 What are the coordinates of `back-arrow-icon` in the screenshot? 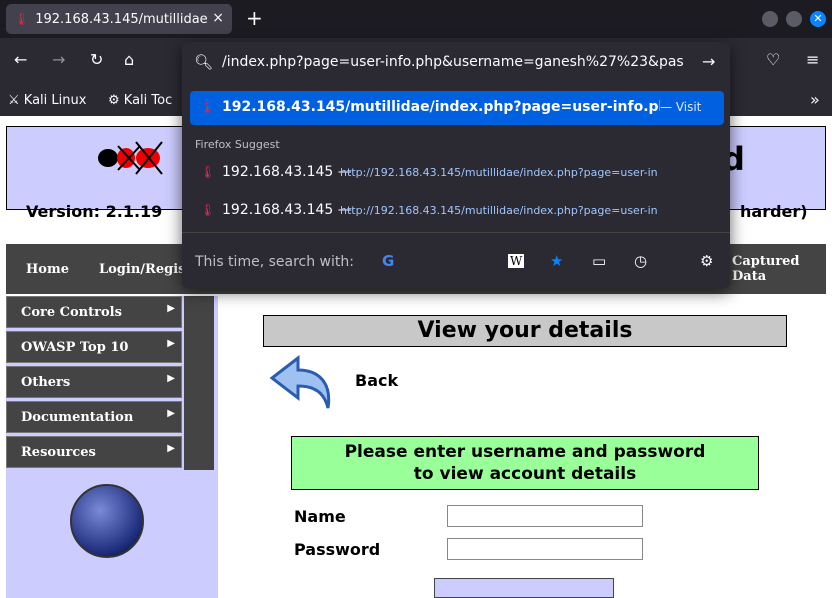 It's located at (303, 383).